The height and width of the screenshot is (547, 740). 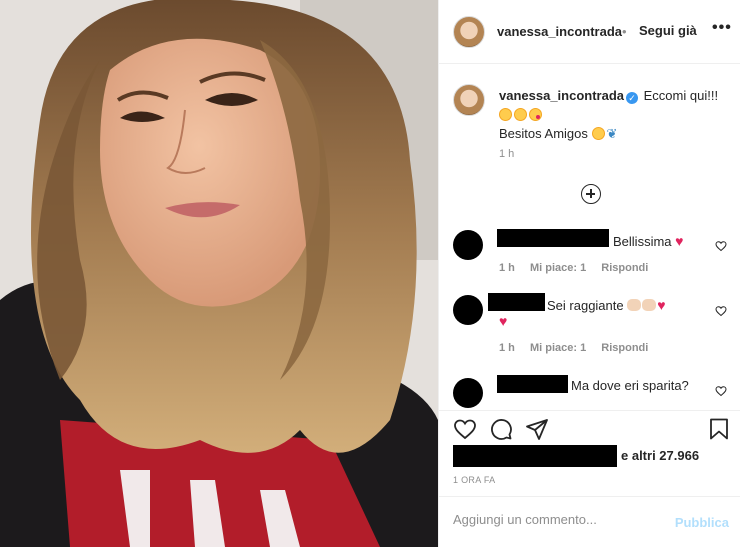 I want to click on comment-text-continued: ♥, so click(x=503, y=321).